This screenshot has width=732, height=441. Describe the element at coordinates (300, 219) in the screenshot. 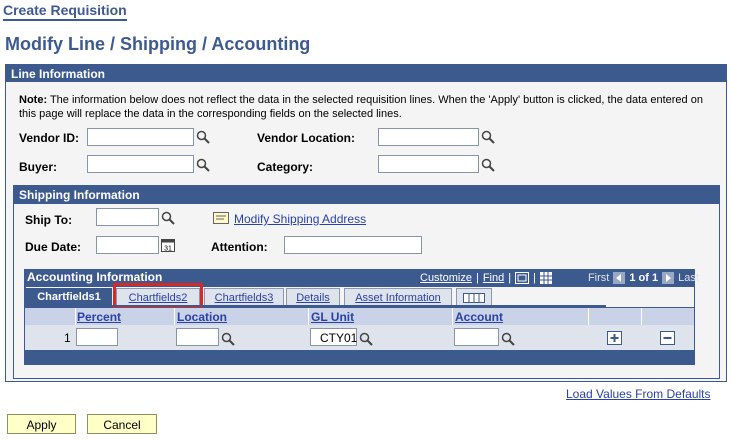

I see `modify-shipping-address-link: Modify Shipping Address` at that location.